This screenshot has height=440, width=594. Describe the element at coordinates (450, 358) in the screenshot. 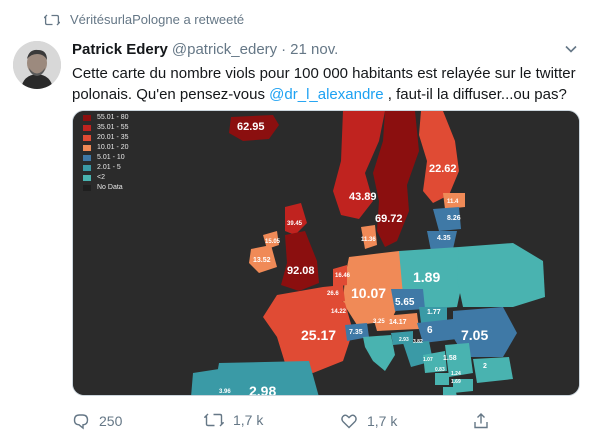

I see `map-label-serbia: 1.58` at that location.